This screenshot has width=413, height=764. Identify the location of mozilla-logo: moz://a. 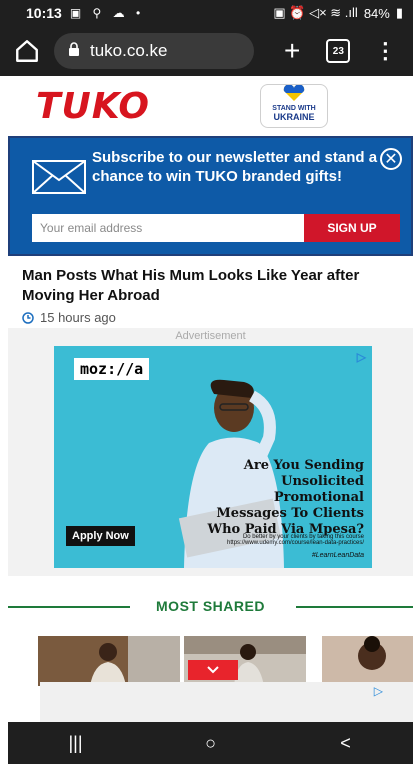
(112, 369).